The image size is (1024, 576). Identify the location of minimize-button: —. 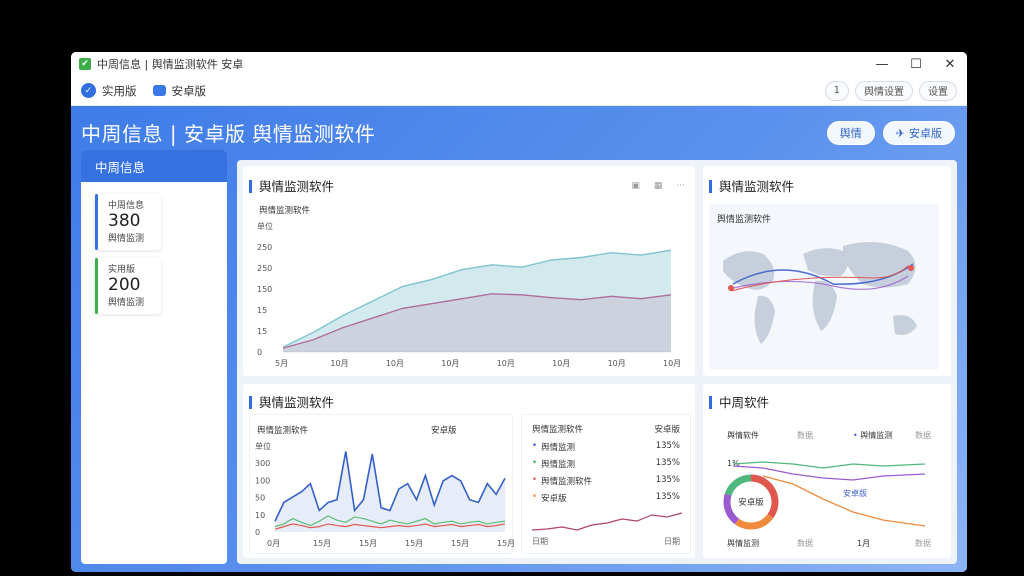
(882, 64).